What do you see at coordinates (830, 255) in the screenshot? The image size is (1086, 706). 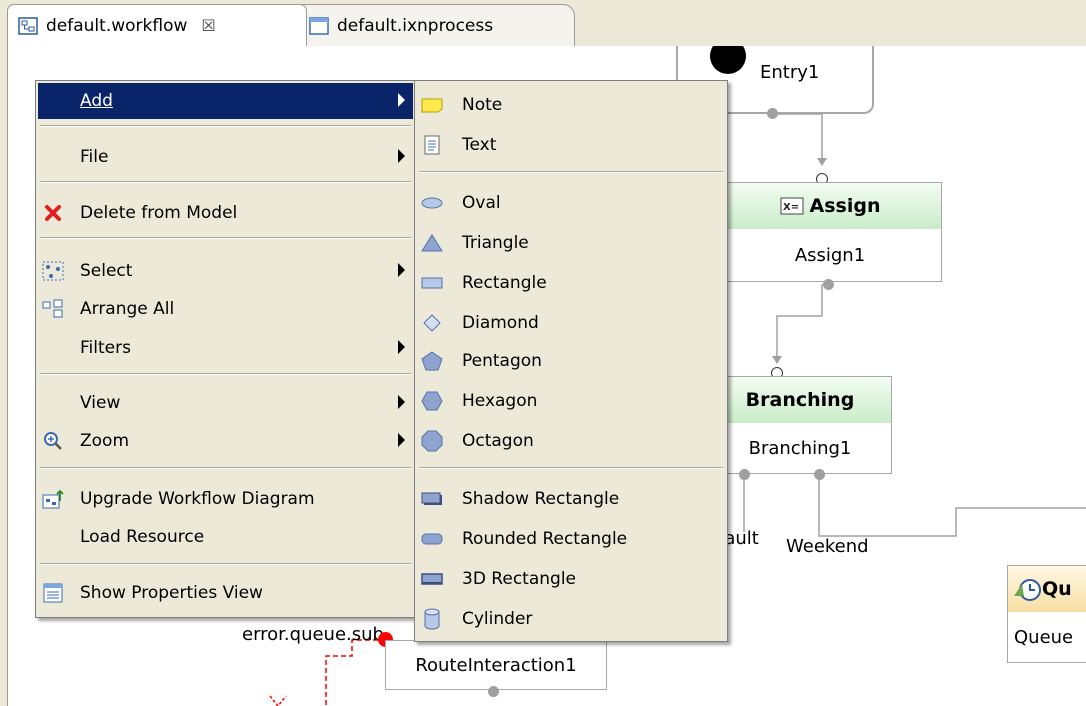 I see `assign-node-label: Assign1` at bounding box center [830, 255].